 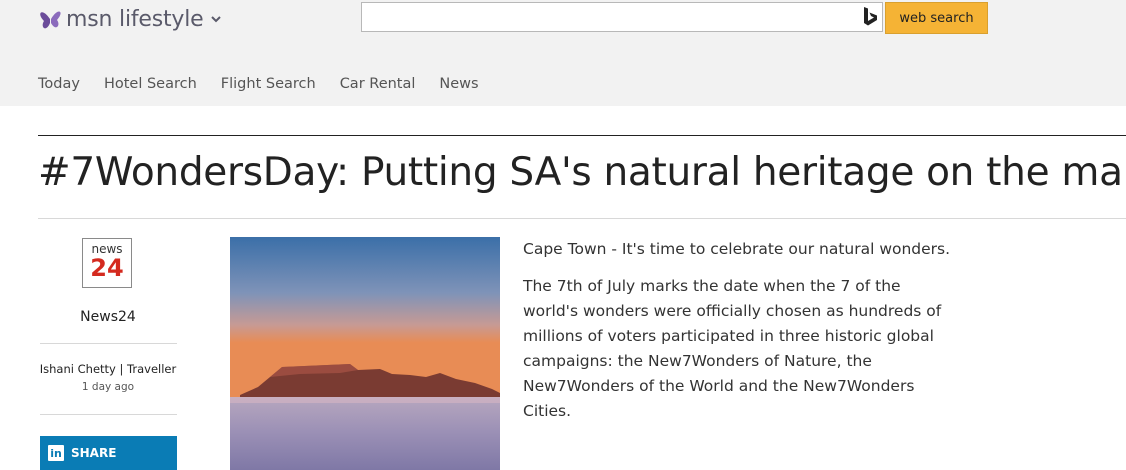 I want to click on nav-item-today: Today, so click(x=59, y=84).